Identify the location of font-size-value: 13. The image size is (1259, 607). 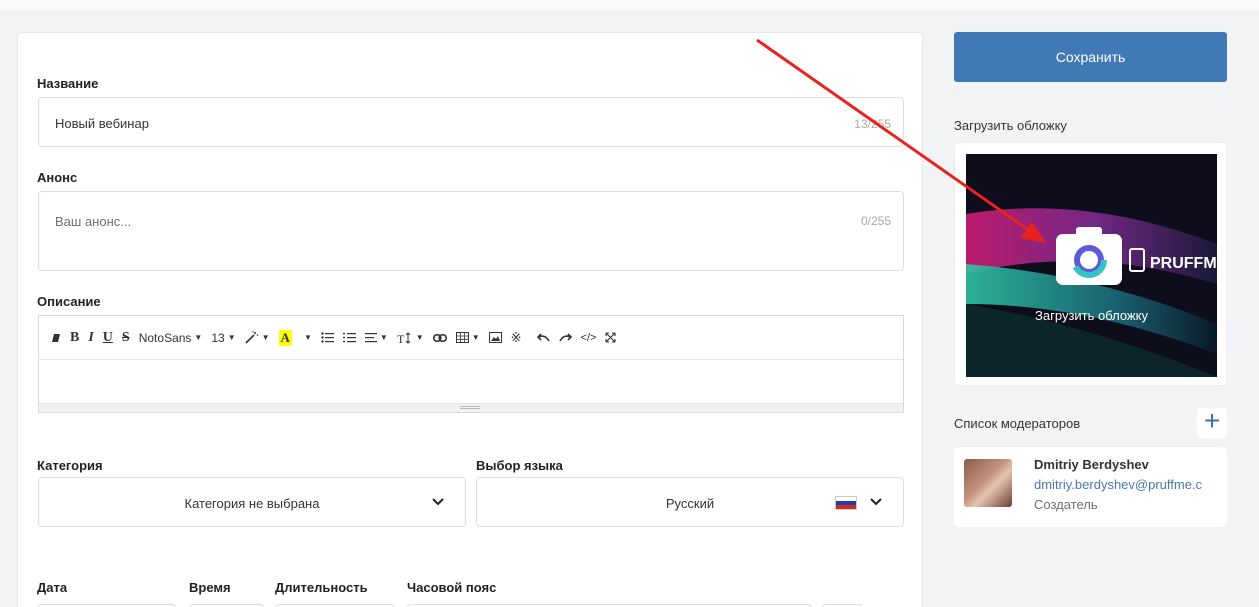
(218, 337).